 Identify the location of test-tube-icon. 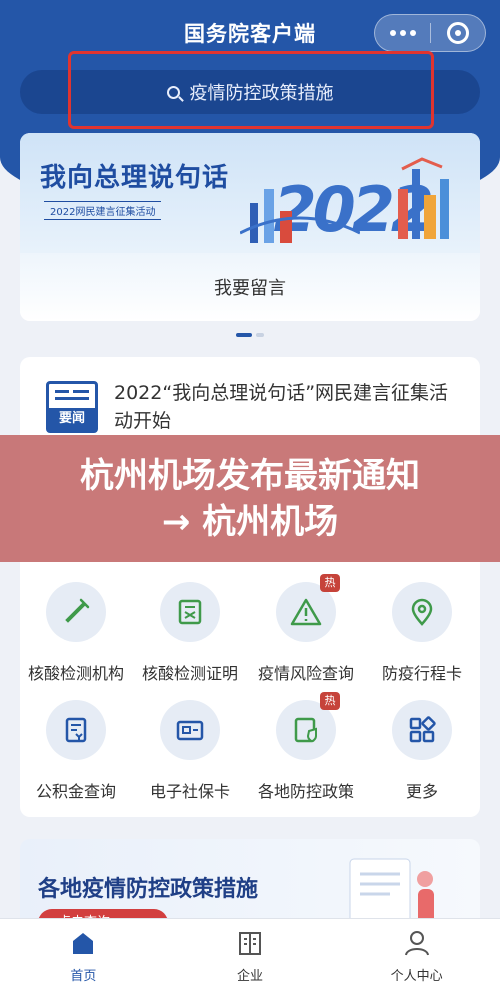
(76, 612).